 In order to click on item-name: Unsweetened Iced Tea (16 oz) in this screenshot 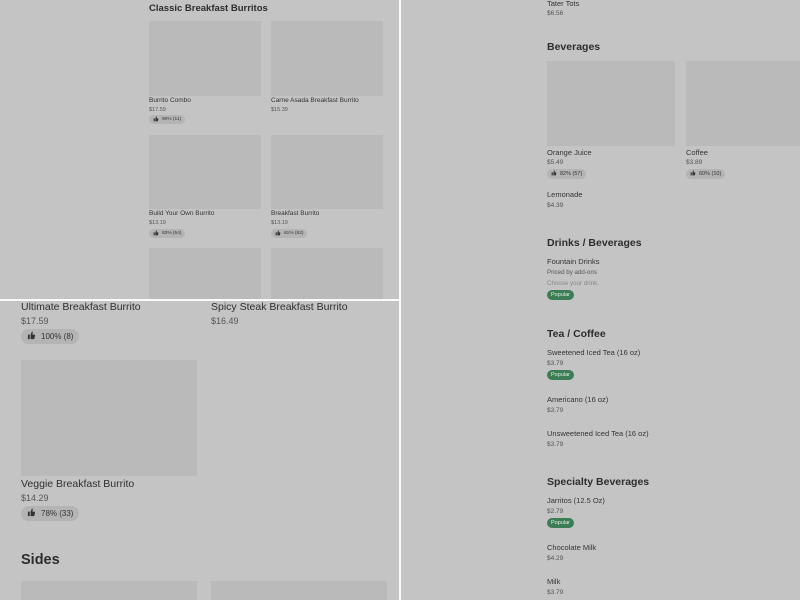, I will do `click(598, 433)`.